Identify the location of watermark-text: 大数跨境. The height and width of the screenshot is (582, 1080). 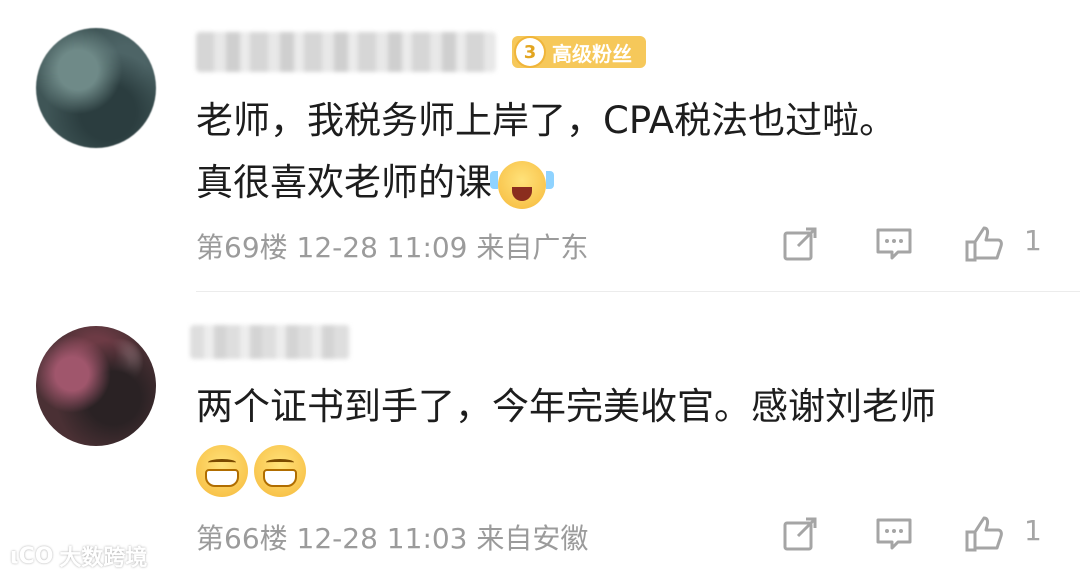
(103, 558).